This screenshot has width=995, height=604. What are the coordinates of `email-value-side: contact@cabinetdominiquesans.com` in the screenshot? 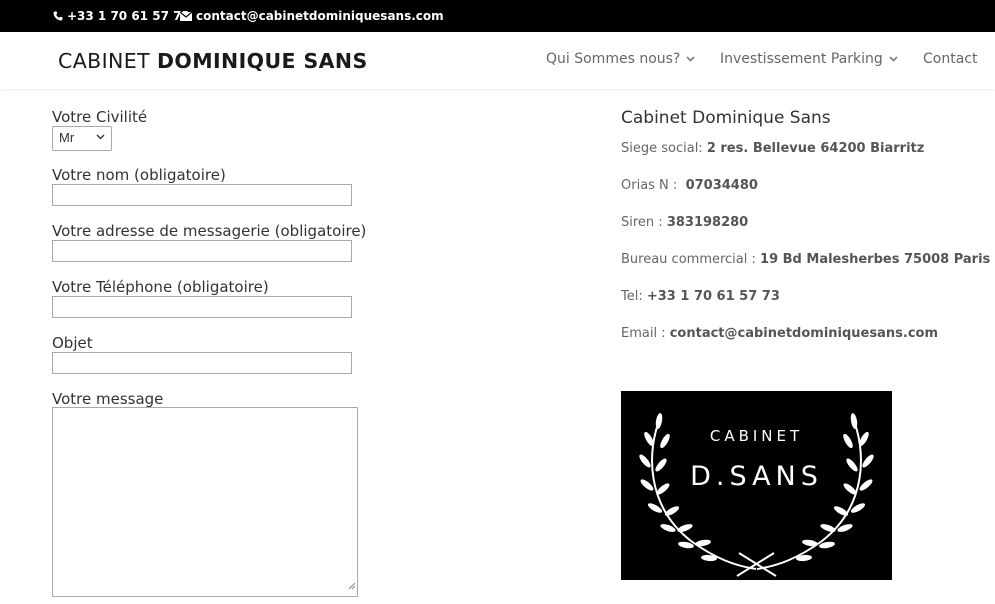 It's located at (803, 333).